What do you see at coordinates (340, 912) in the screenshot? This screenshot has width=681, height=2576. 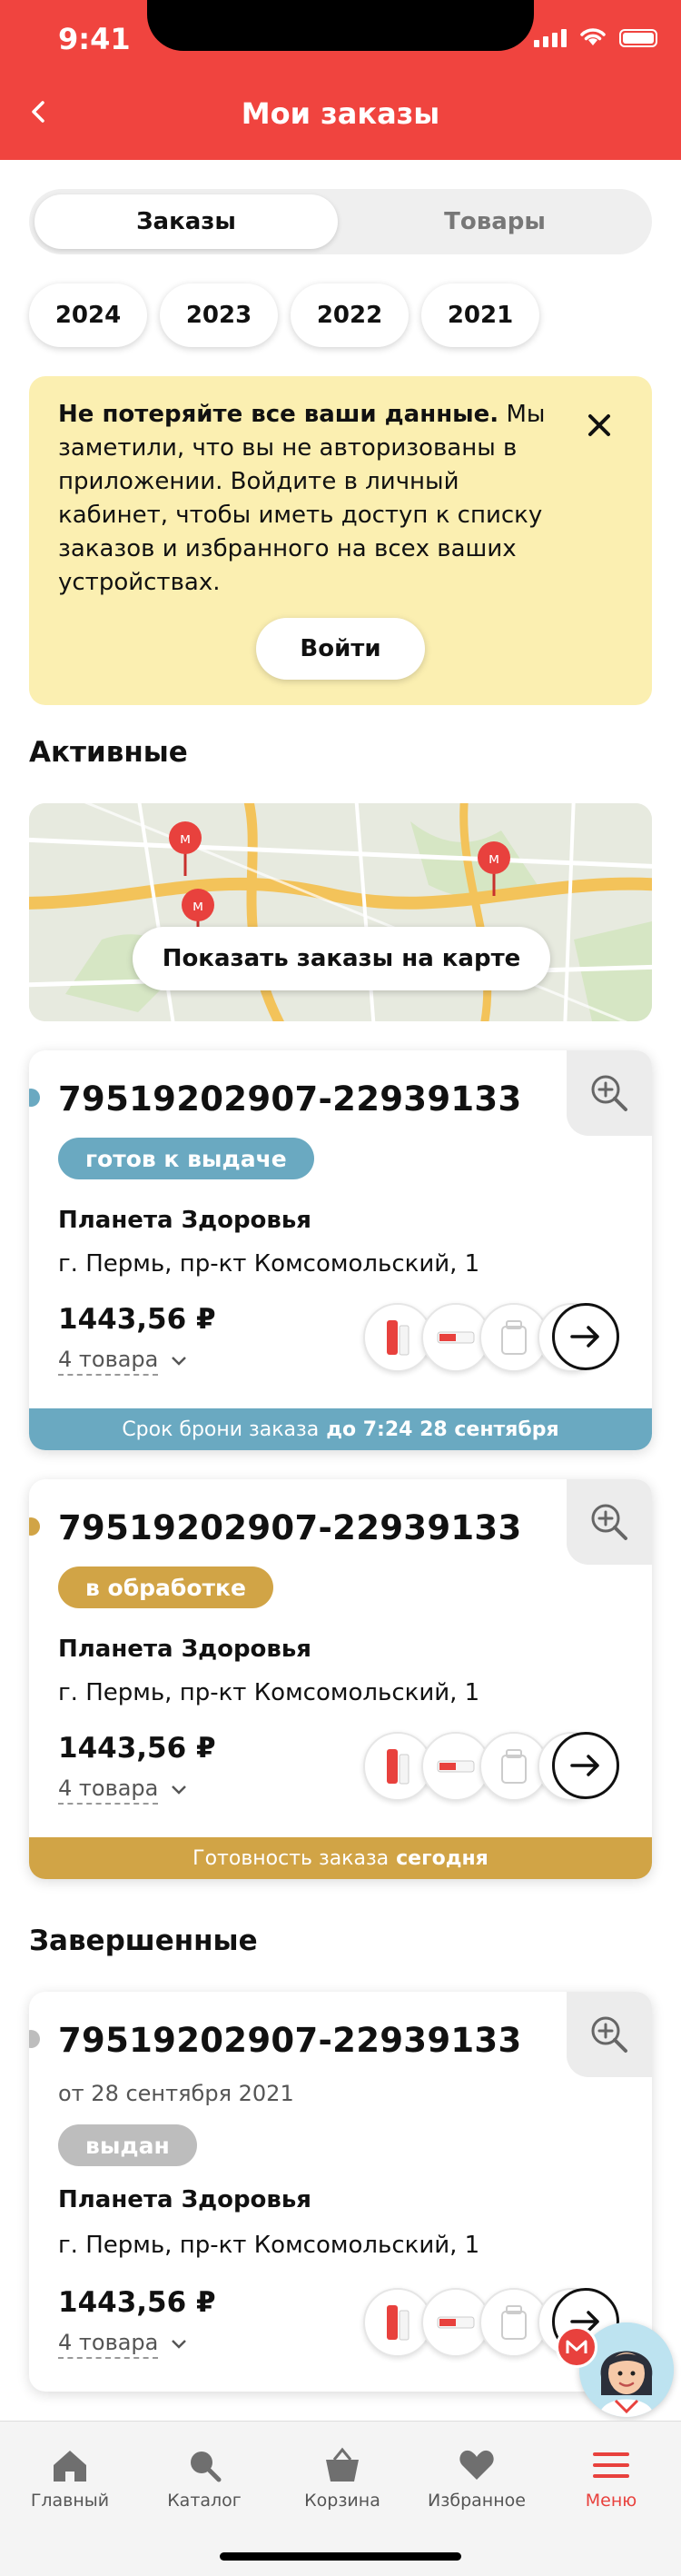 I see `orders-map-preview: м м м Показать заказы на карте` at bounding box center [340, 912].